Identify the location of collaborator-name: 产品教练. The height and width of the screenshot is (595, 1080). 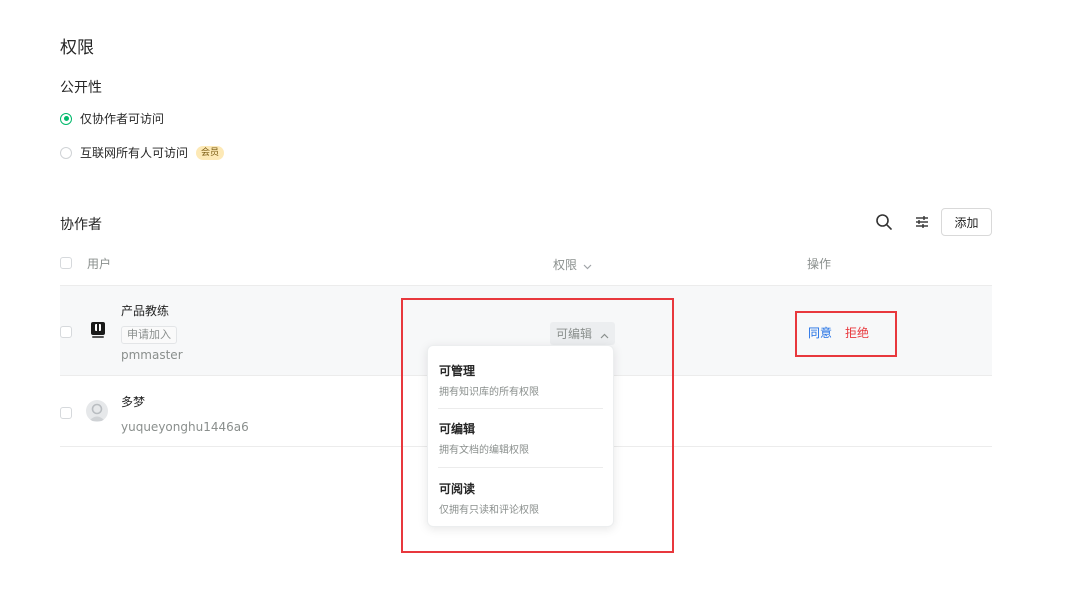
(145, 311).